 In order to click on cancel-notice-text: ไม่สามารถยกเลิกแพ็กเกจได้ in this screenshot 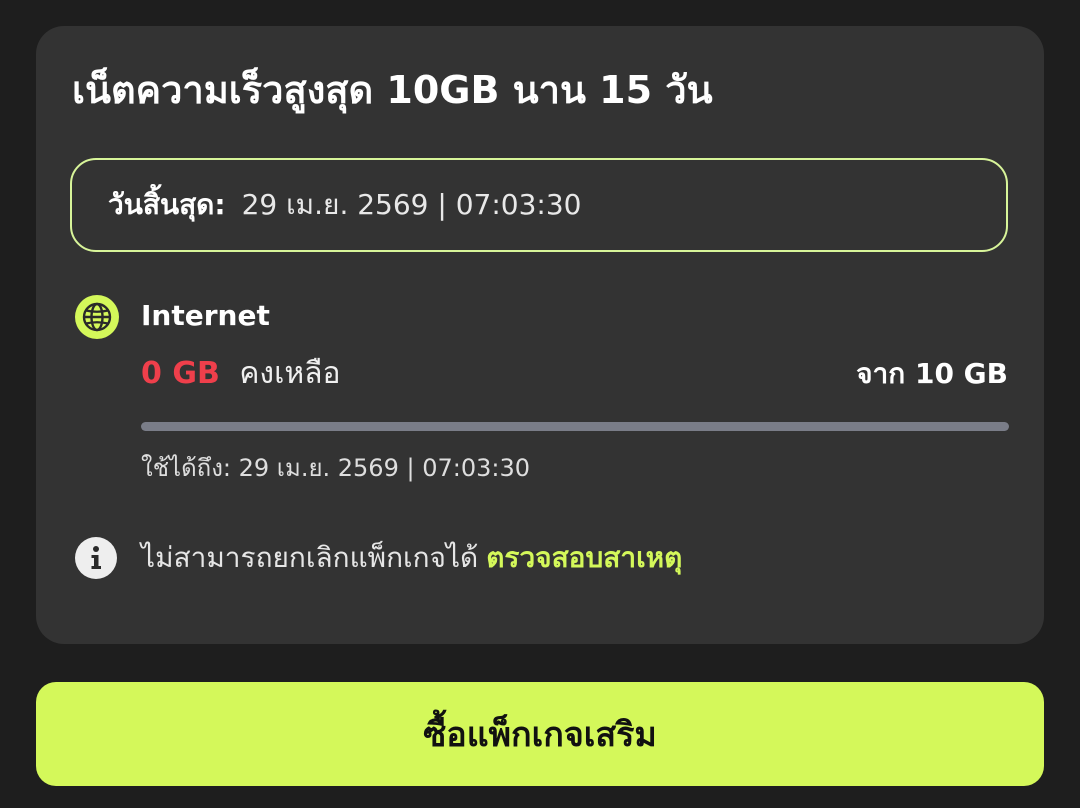, I will do `click(310, 557)`.